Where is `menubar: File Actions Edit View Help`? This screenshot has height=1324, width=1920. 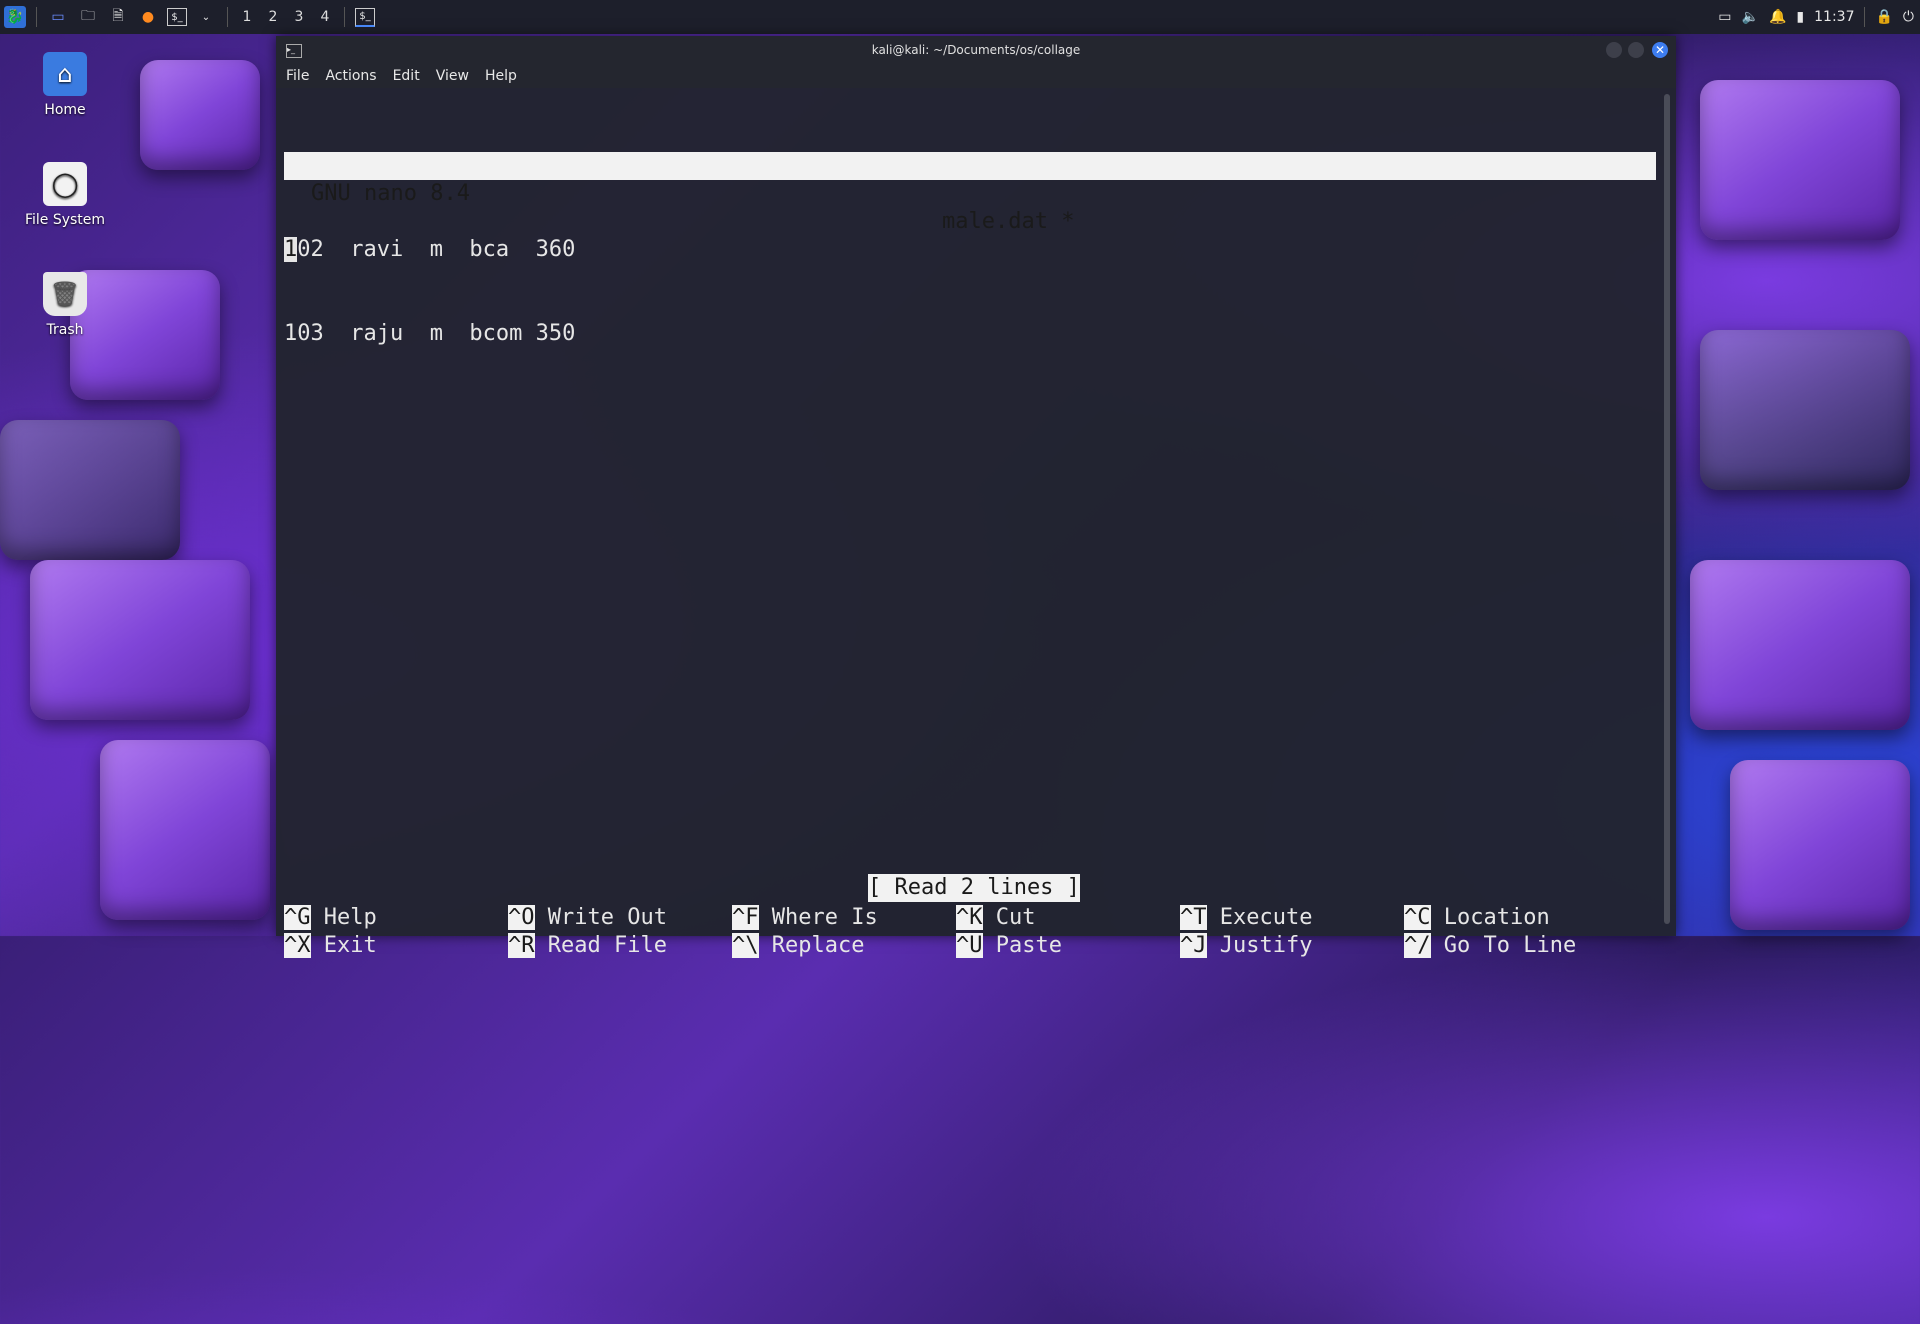
menubar: File Actions Edit View Help is located at coordinates (976, 76).